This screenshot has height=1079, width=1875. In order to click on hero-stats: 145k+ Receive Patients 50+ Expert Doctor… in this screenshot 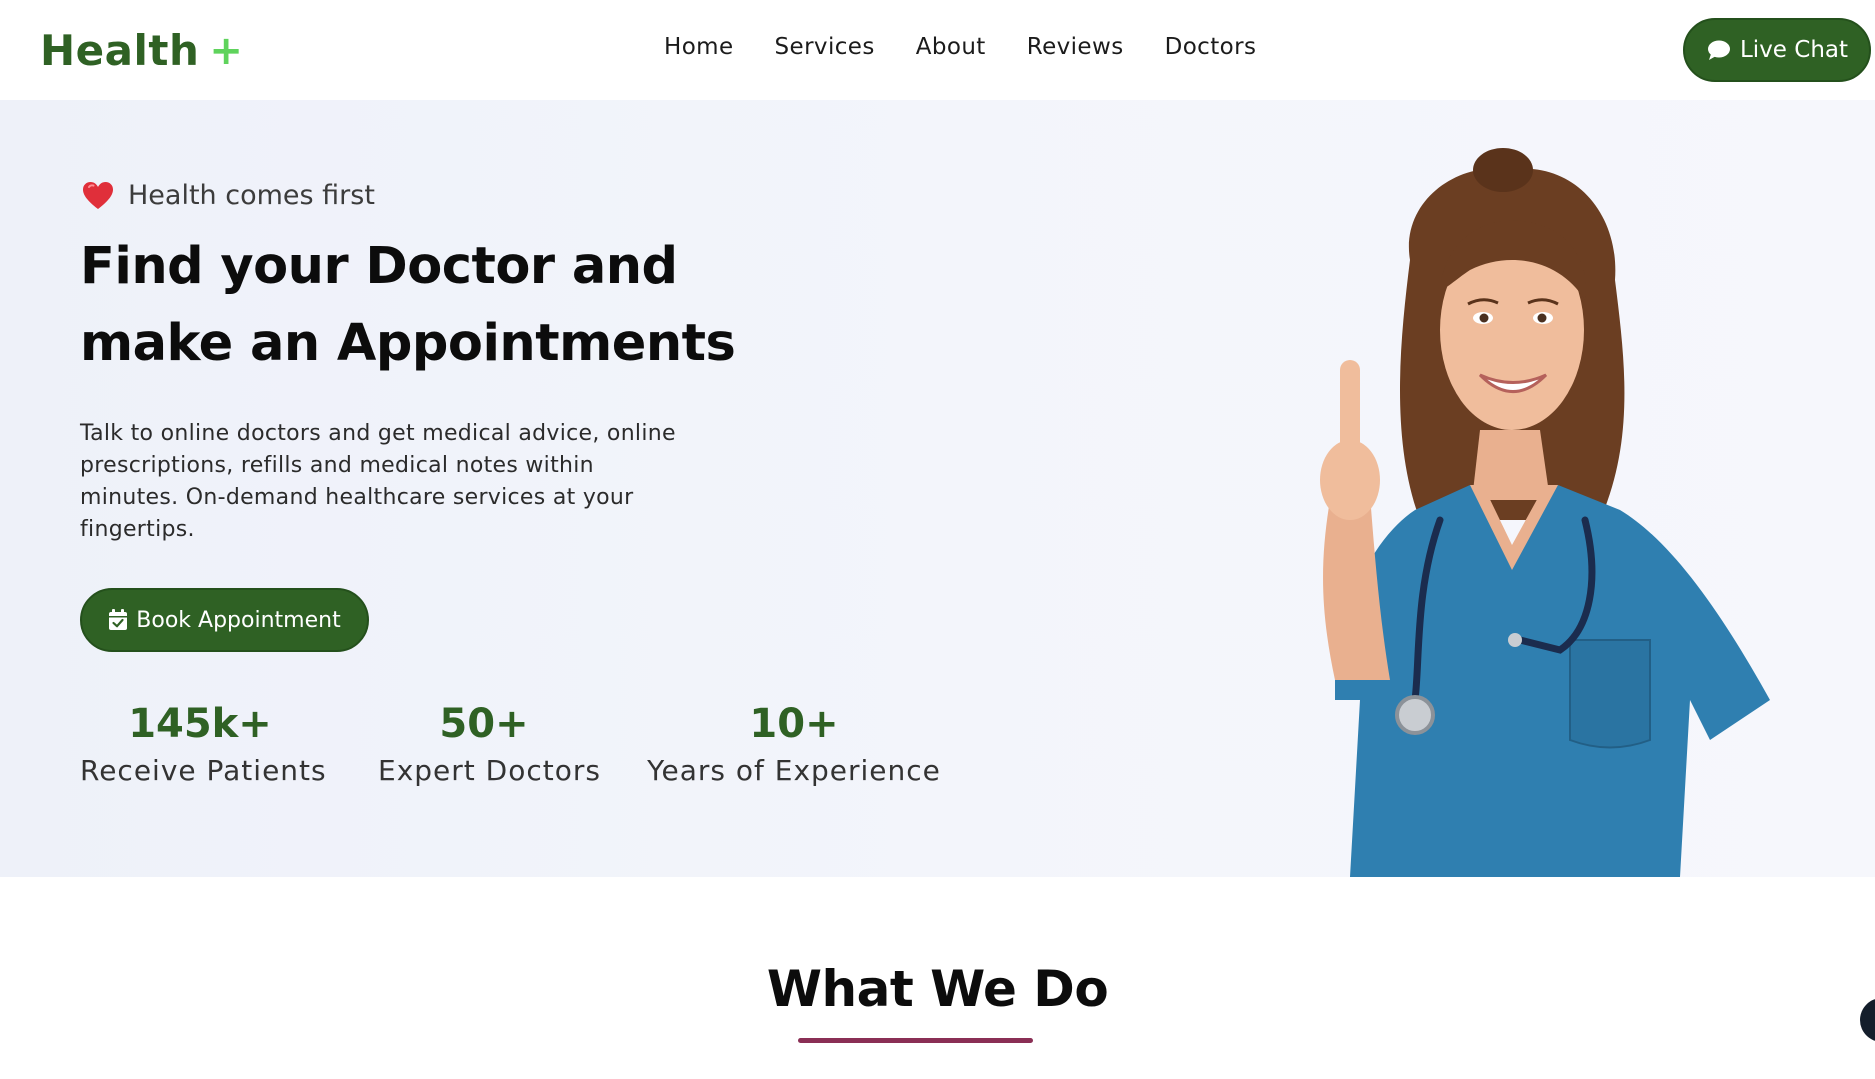, I will do `click(530, 753)`.